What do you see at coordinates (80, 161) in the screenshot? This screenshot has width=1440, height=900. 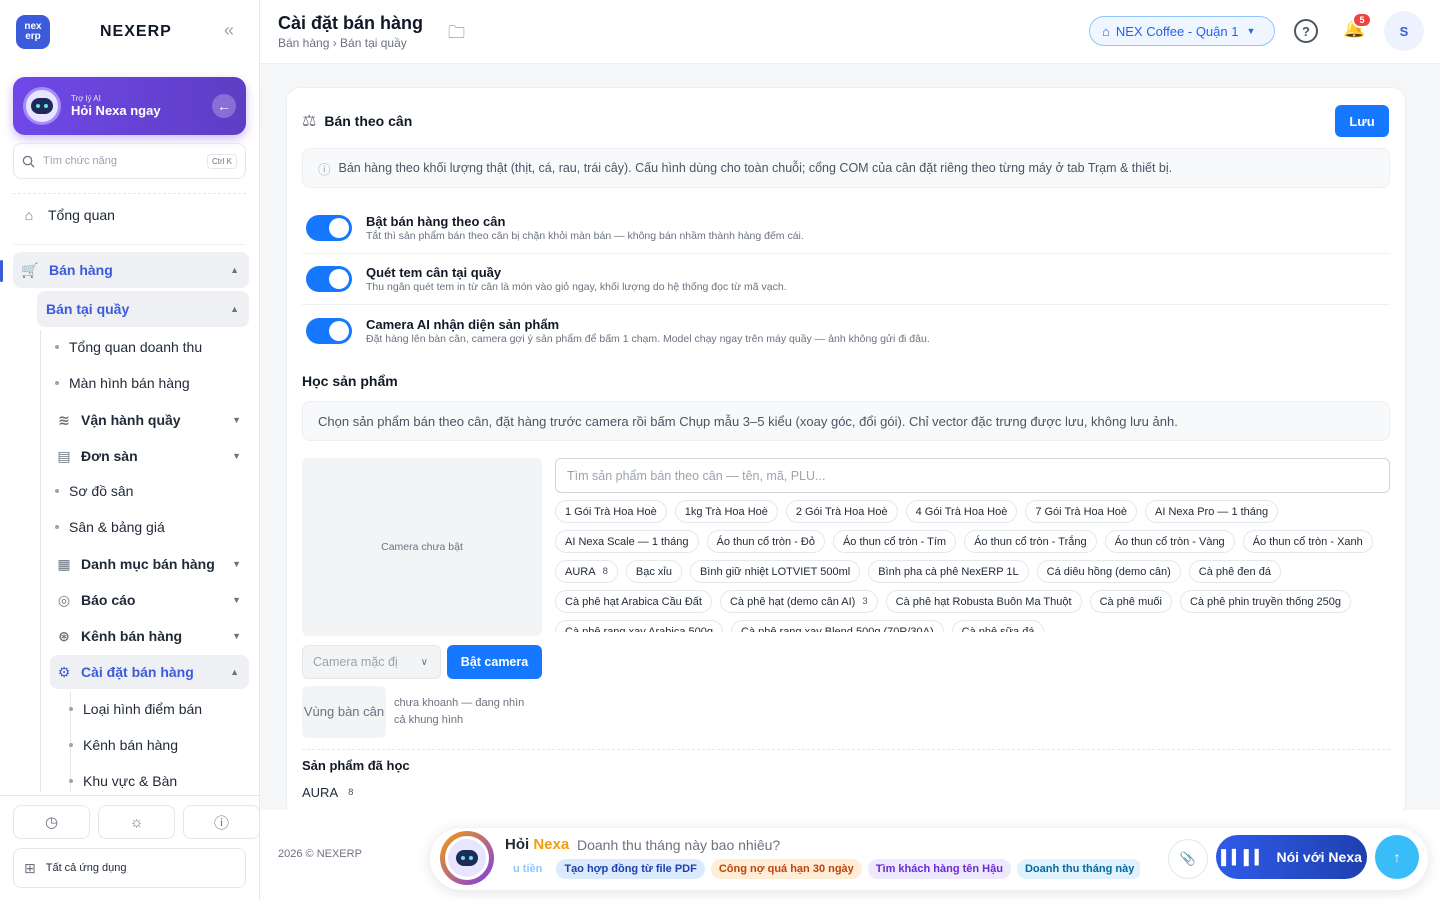 I see `search-placeholder: Tìm chức năng` at bounding box center [80, 161].